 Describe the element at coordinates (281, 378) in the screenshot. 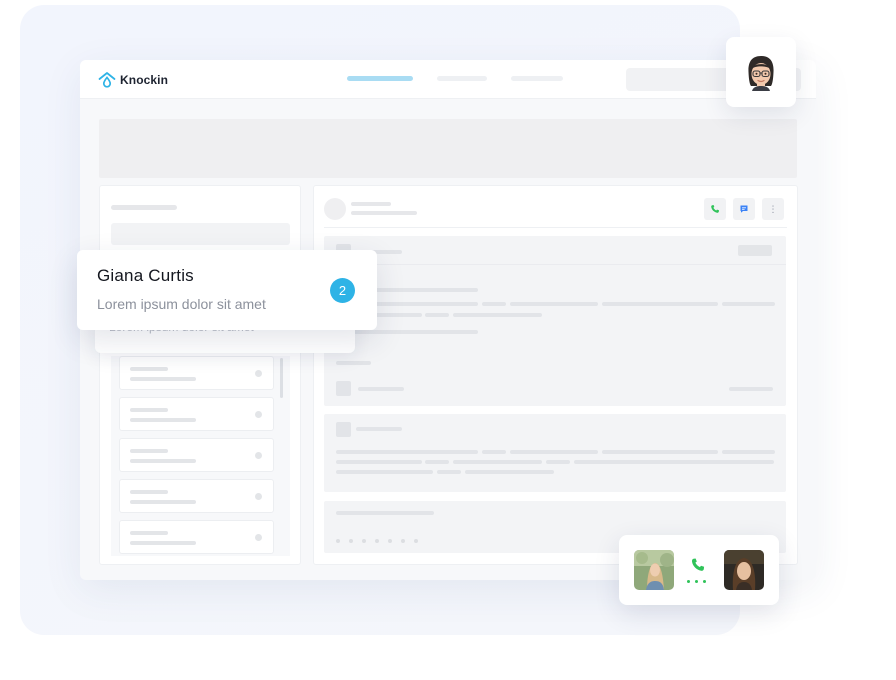

I see `scrollbar-thumb` at that location.